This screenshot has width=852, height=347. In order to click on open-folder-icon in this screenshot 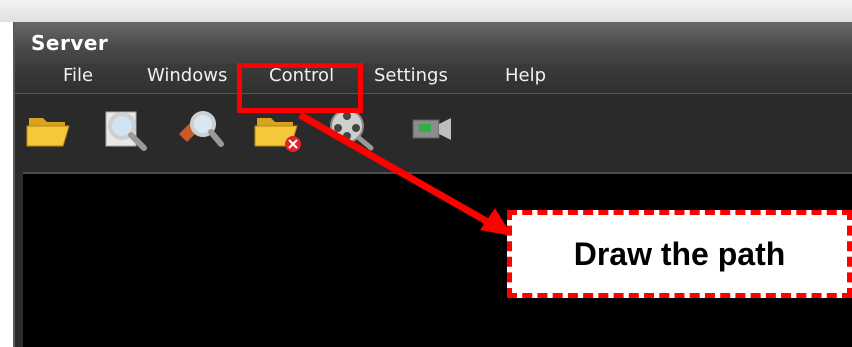, I will do `click(50, 129)`.